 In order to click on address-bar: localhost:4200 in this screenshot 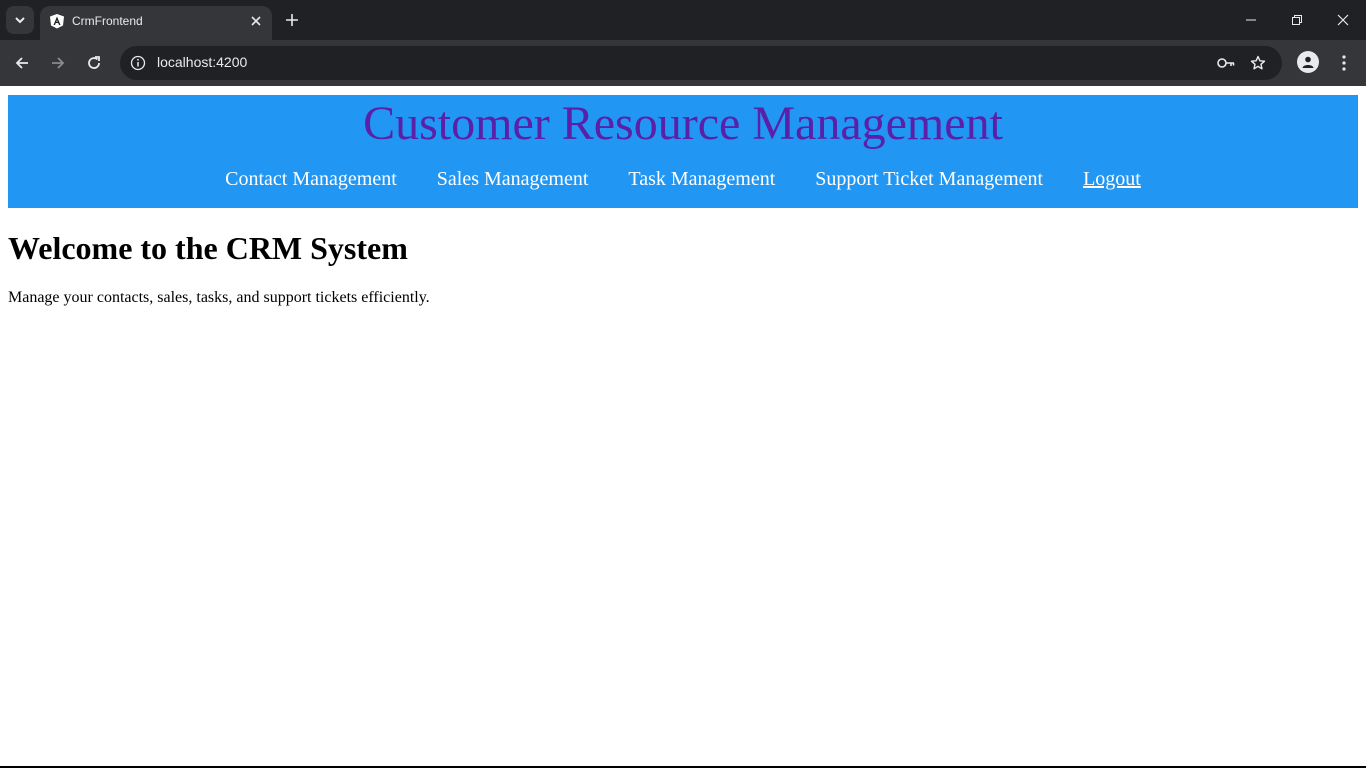, I will do `click(701, 63)`.